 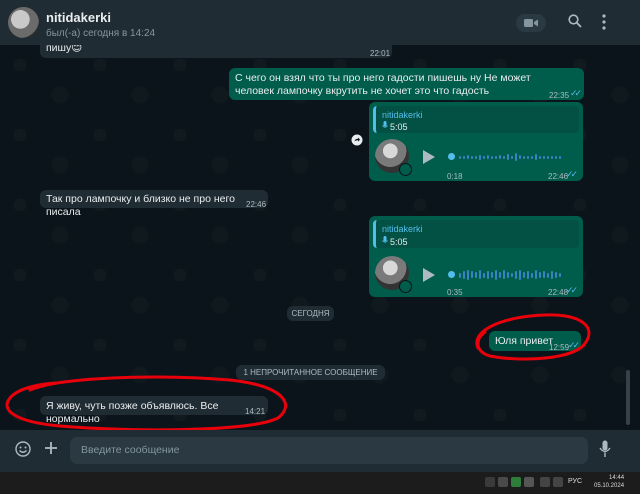 I want to click on search-button, so click(x=575, y=23).